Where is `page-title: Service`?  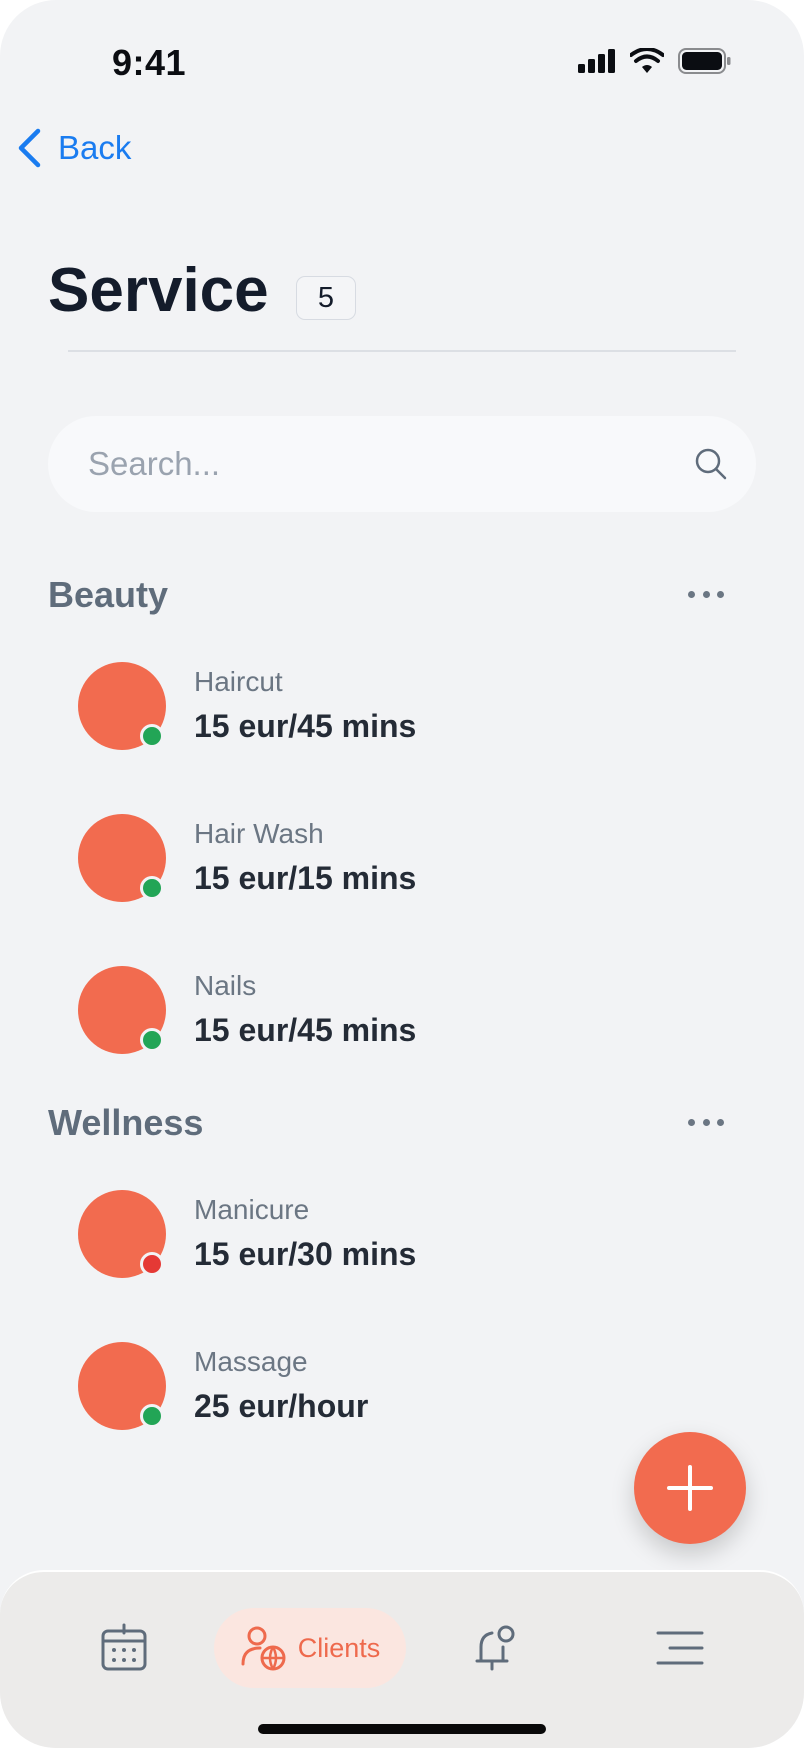 page-title: Service is located at coordinates (158, 290).